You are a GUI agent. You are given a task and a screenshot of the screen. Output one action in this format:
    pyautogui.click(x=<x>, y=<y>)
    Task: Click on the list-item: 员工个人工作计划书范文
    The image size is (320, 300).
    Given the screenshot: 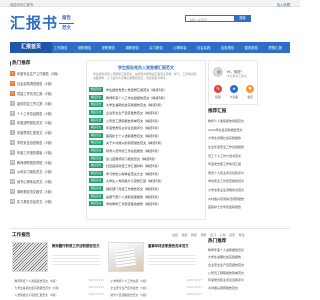 What is the action you would take?
    pyautogui.click(x=249, y=155)
    